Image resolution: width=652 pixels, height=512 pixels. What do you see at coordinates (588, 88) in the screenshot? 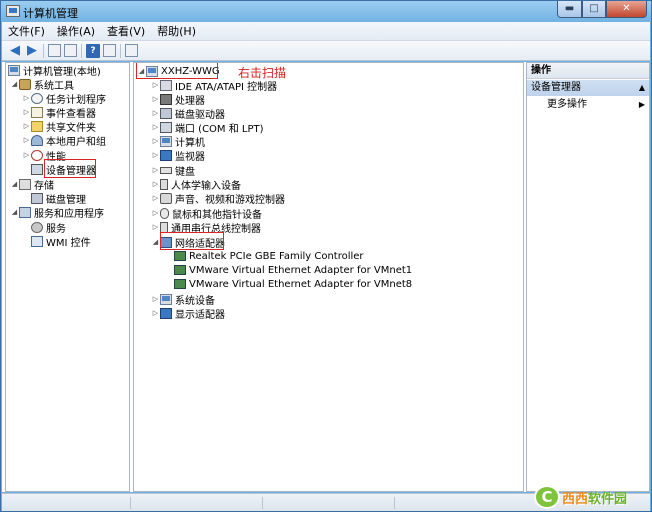
I see `actions-section-device-manager: 设备管理器 ▲` at bounding box center [588, 88].